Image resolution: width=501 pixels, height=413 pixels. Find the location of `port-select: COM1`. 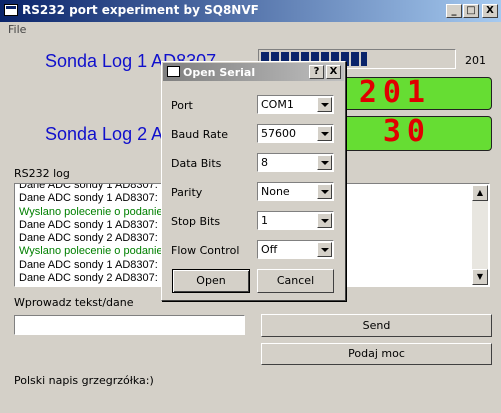

port-select: COM1 is located at coordinates (295, 104).